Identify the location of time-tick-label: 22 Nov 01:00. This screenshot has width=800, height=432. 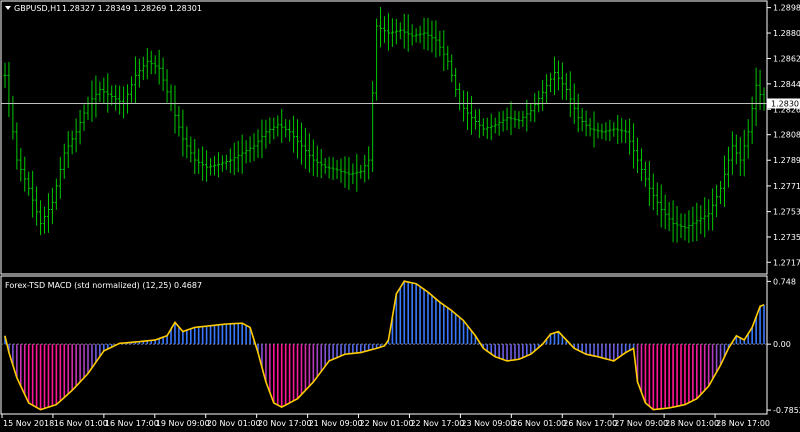
(387, 423).